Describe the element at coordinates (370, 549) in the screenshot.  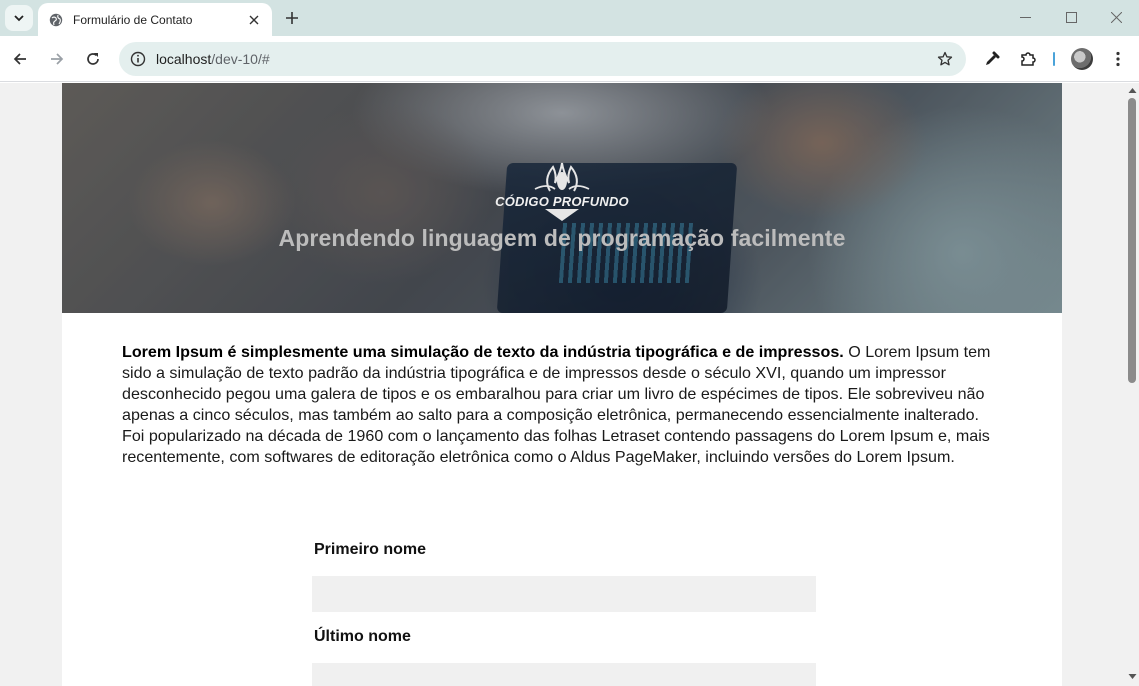
I see `first-name-label: Primeiro nome` at that location.